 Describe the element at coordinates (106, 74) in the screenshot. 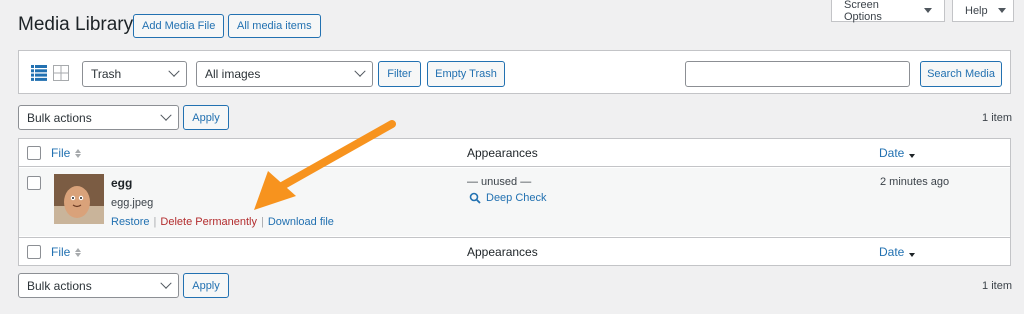

I see `status-select-value: Trash` at that location.